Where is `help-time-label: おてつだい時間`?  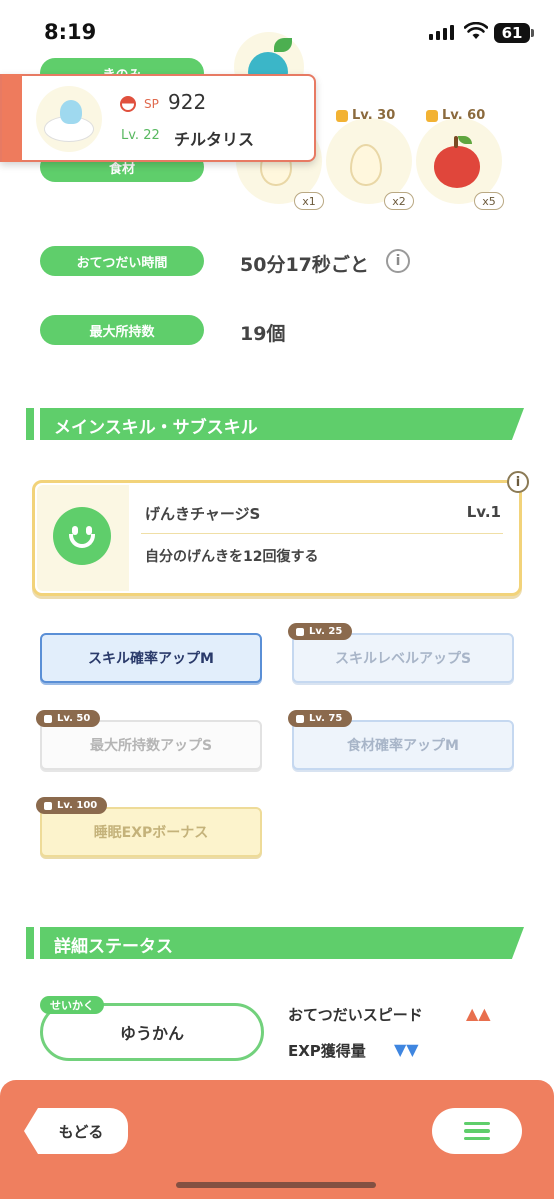 help-time-label: おてつだい時間 is located at coordinates (122, 261).